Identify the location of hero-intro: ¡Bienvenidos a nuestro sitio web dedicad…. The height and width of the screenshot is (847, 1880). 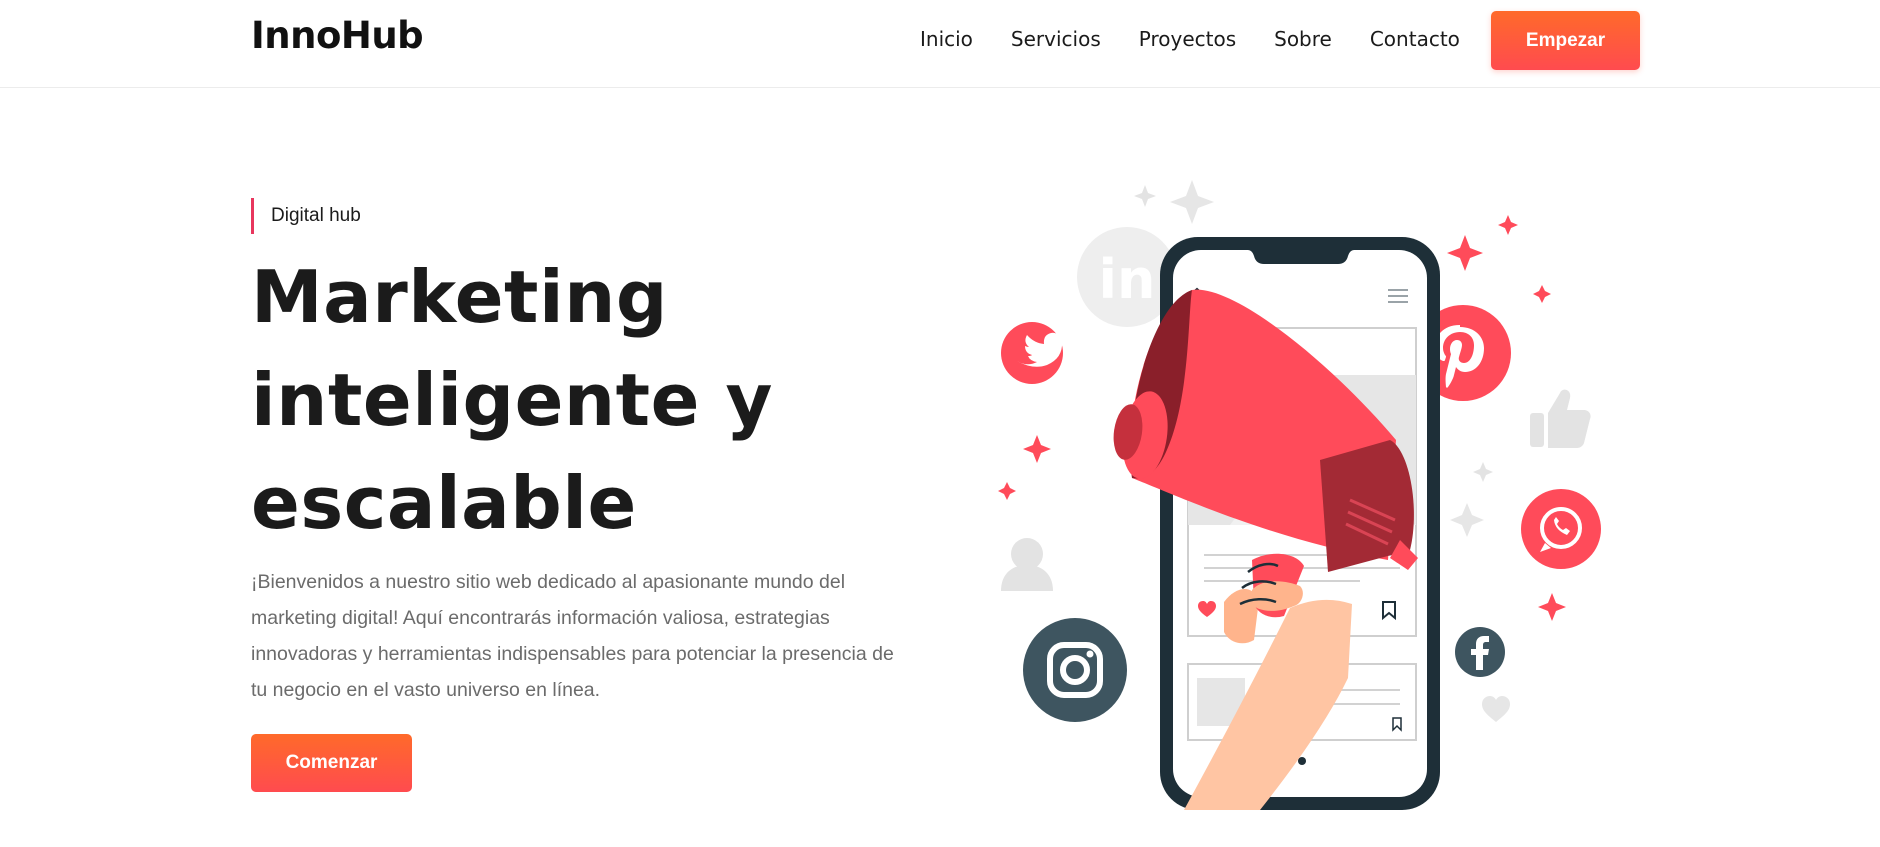
(586, 636).